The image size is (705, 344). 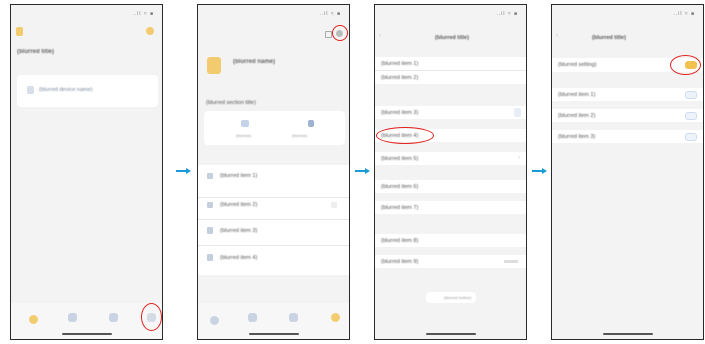 What do you see at coordinates (400, 208) in the screenshot?
I see `settings-row-label: (blurred item 7)` at bounding box center [400, 208].